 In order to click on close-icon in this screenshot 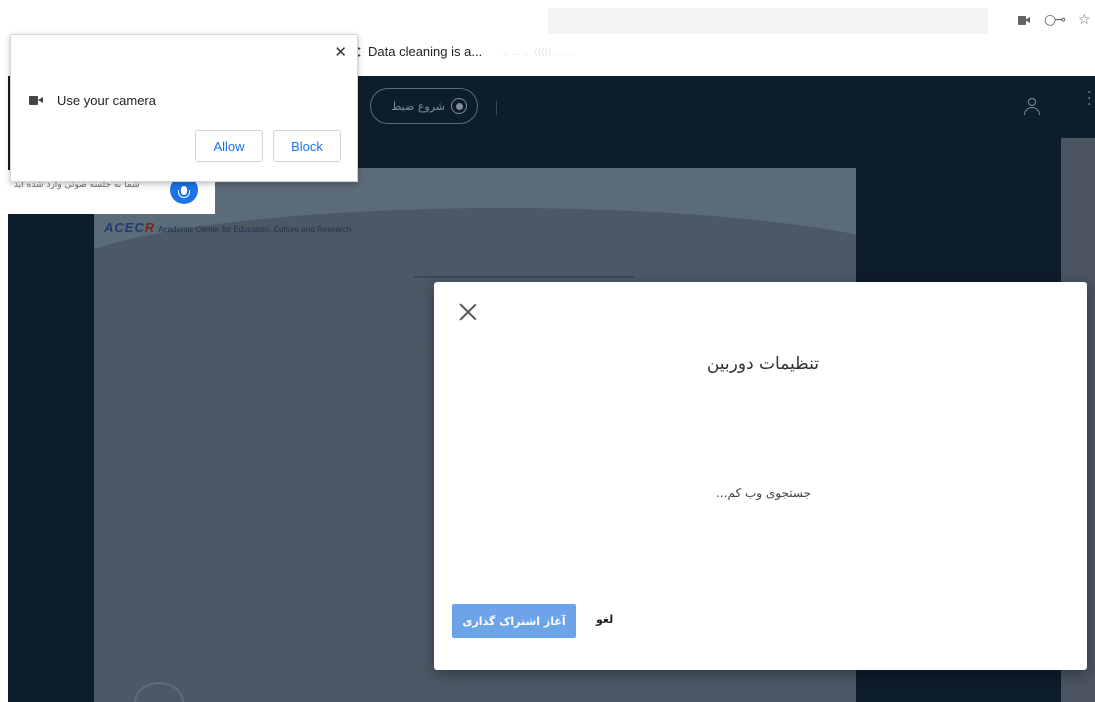, I will do `click(468, 312)`.